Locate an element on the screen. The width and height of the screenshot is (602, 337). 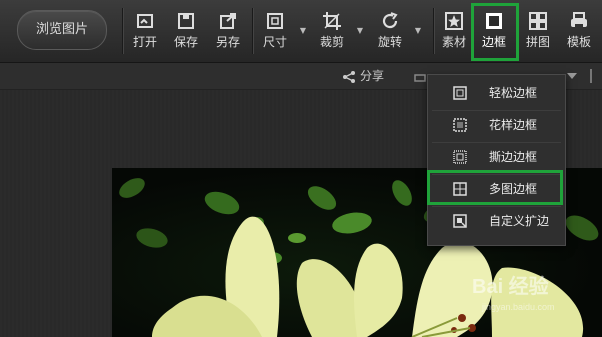
baidu-watermark-url: jingyan.baidu.com is located at coordinates (518, 307).